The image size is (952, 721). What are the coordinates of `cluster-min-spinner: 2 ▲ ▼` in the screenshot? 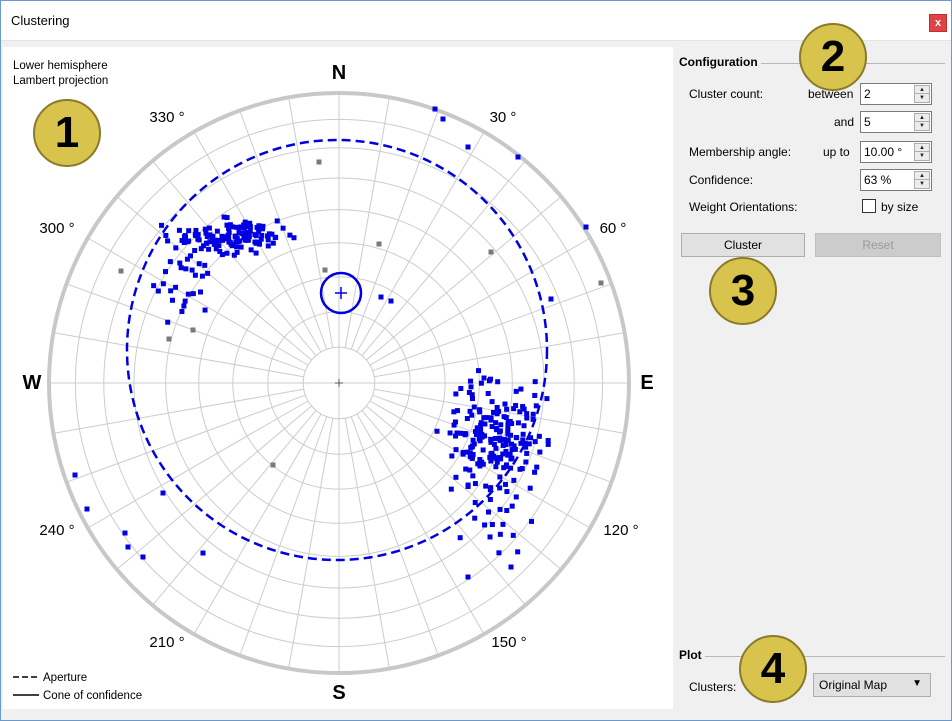 It's located at (896, 94).